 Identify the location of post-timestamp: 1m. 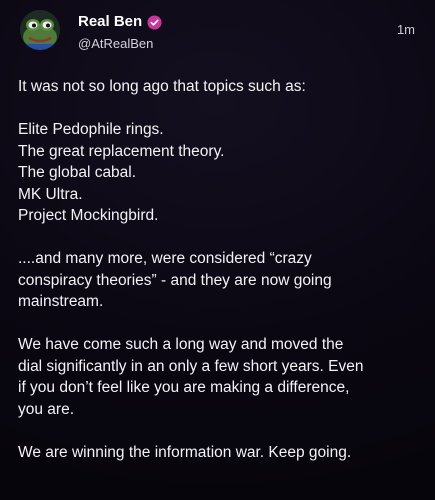
(405, 29).